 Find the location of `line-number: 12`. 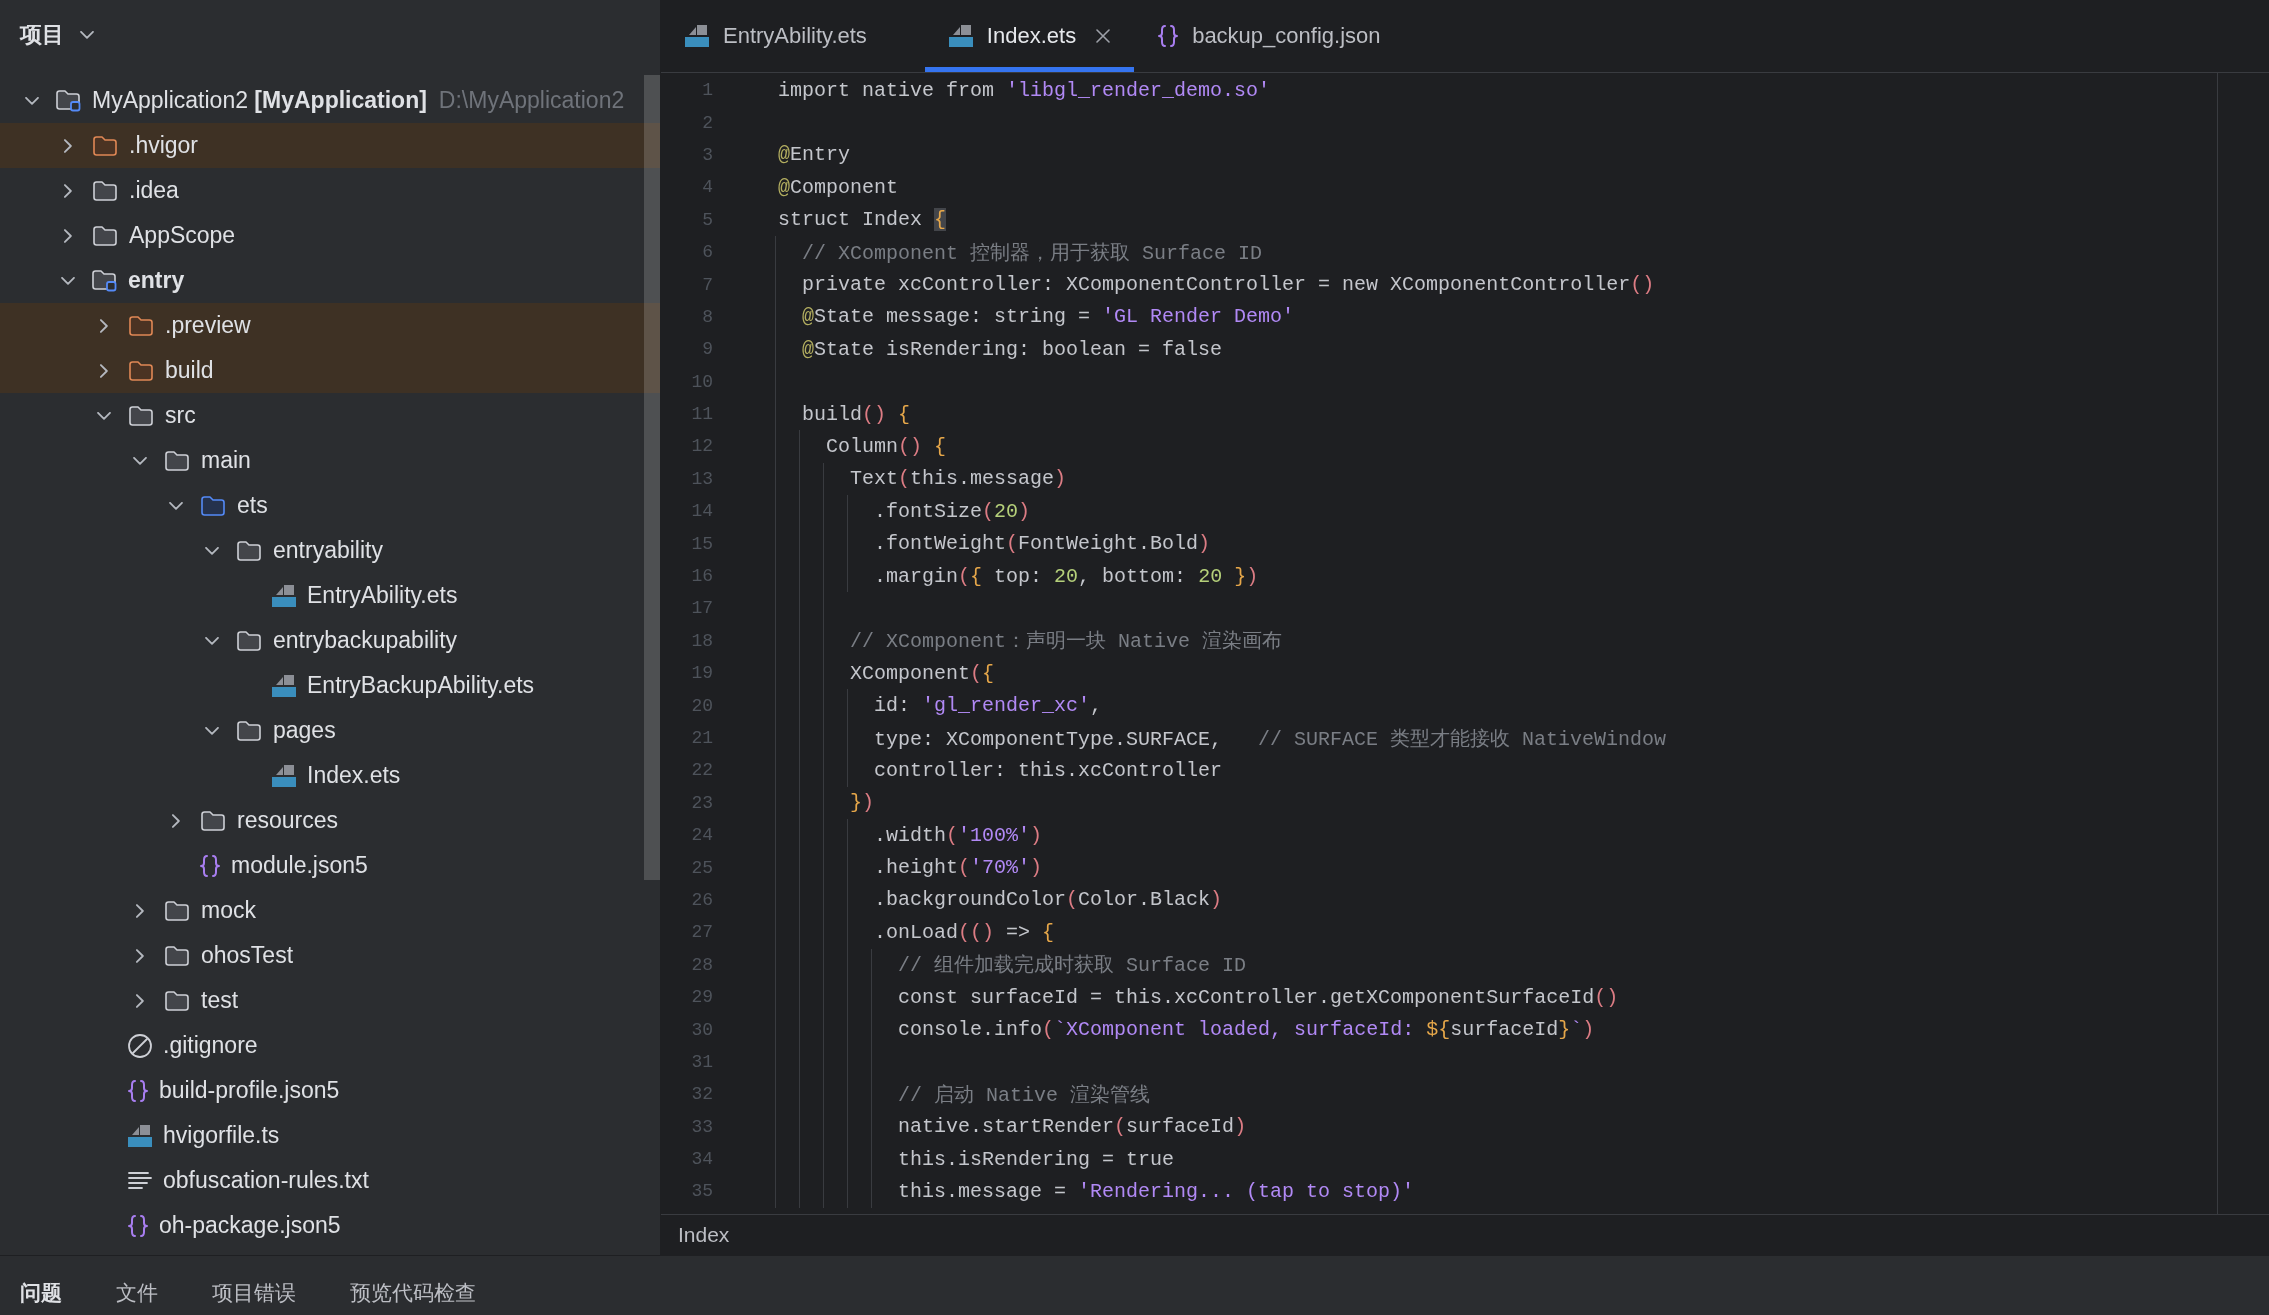

line-number: 12 is located at coordinates (702, 446).